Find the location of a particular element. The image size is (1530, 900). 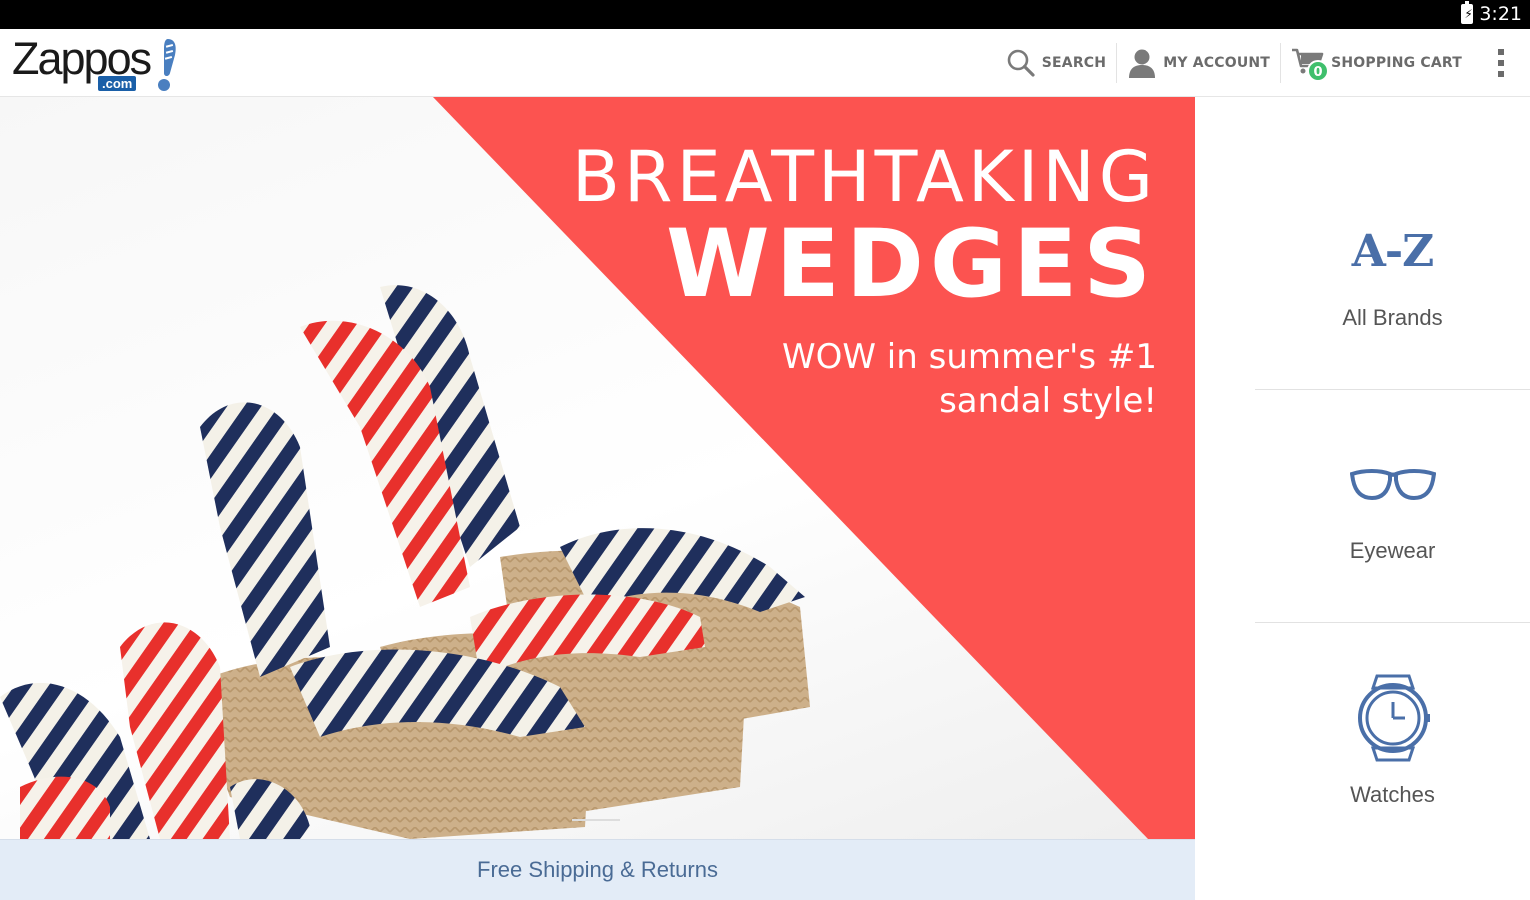

header-actions: SEARCH MY ACCOUNT 0 SHOPPING CART is located at coordinates (1263, 63).